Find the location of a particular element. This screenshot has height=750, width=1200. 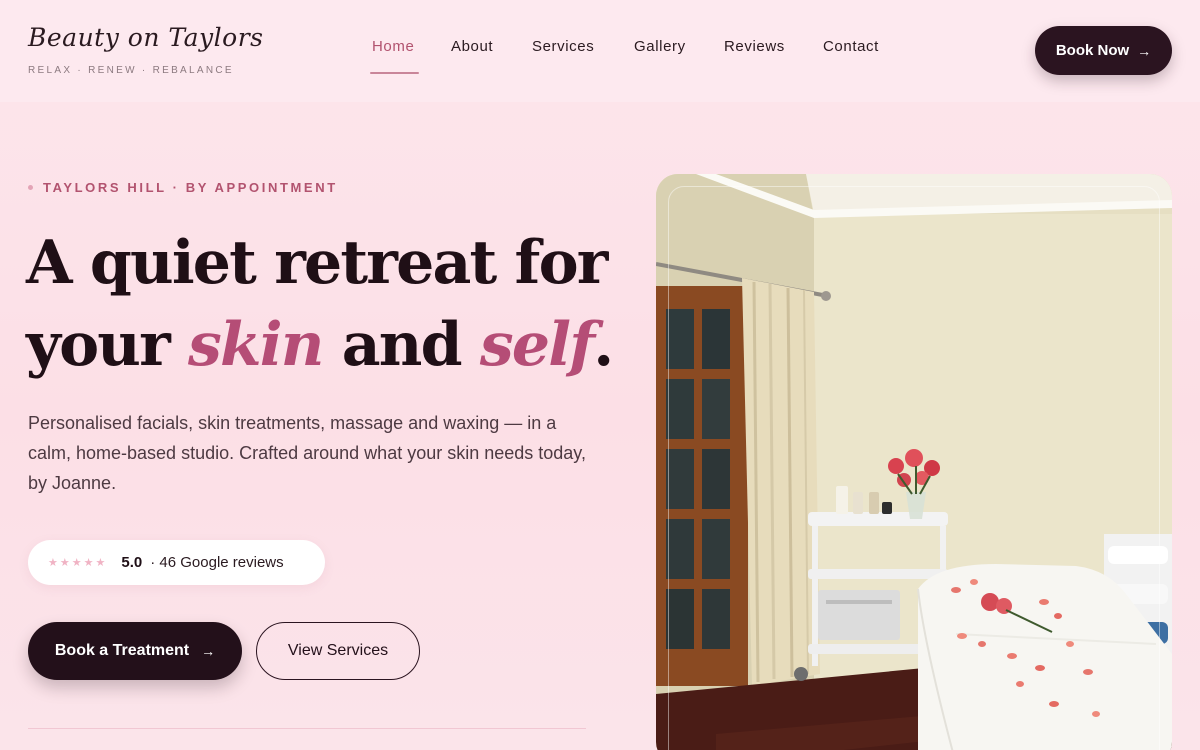

nav-reviews: Reviews is located at coordinates (754, 46).